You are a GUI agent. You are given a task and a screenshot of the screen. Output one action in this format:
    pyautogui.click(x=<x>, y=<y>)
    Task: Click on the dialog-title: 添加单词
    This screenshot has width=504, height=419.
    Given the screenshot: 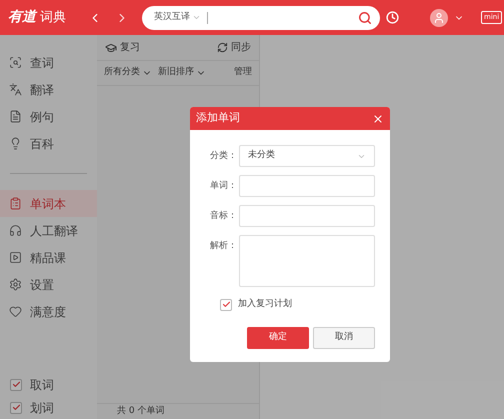 What is the action you would take?
    pyautogui.click(x=218, y=118)
    